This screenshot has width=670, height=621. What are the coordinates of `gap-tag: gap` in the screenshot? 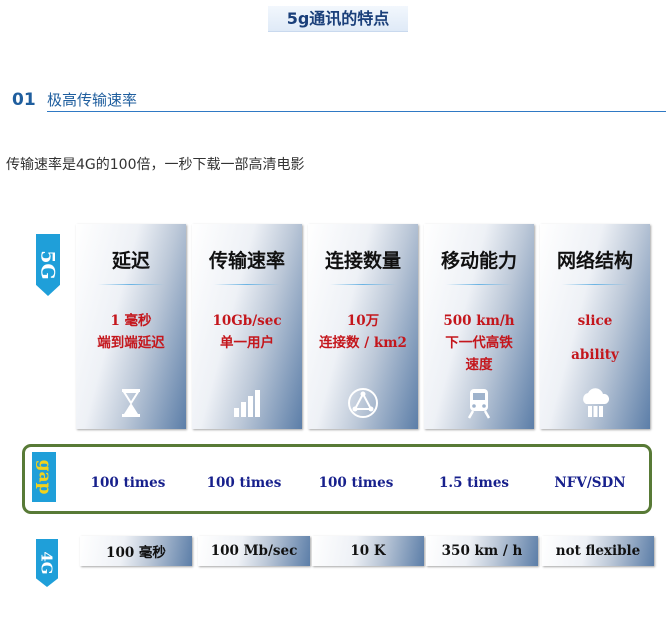 It's located at (44, 477).